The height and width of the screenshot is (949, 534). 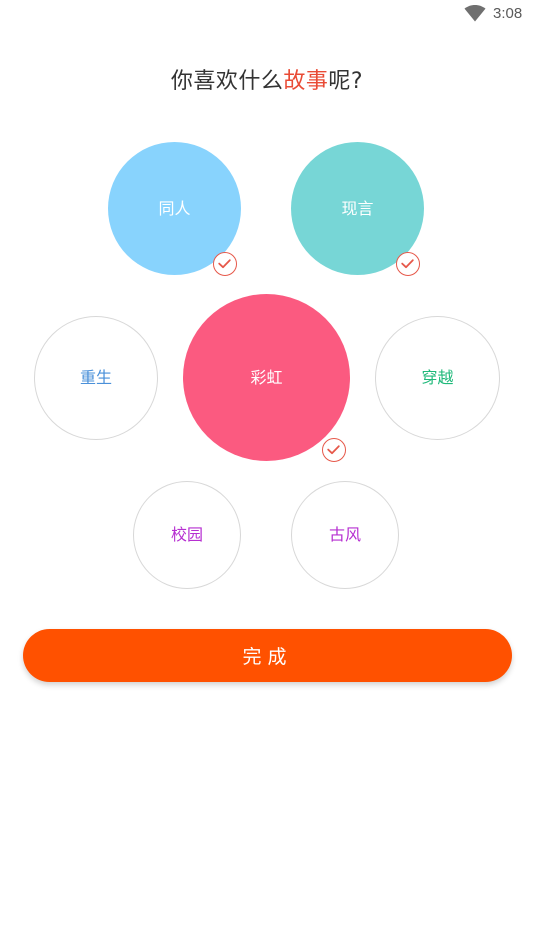 What do you see at coordinates (508, 13) in the screenshot?
I see `status-time: 3:08` at bounding box center [508, 13].